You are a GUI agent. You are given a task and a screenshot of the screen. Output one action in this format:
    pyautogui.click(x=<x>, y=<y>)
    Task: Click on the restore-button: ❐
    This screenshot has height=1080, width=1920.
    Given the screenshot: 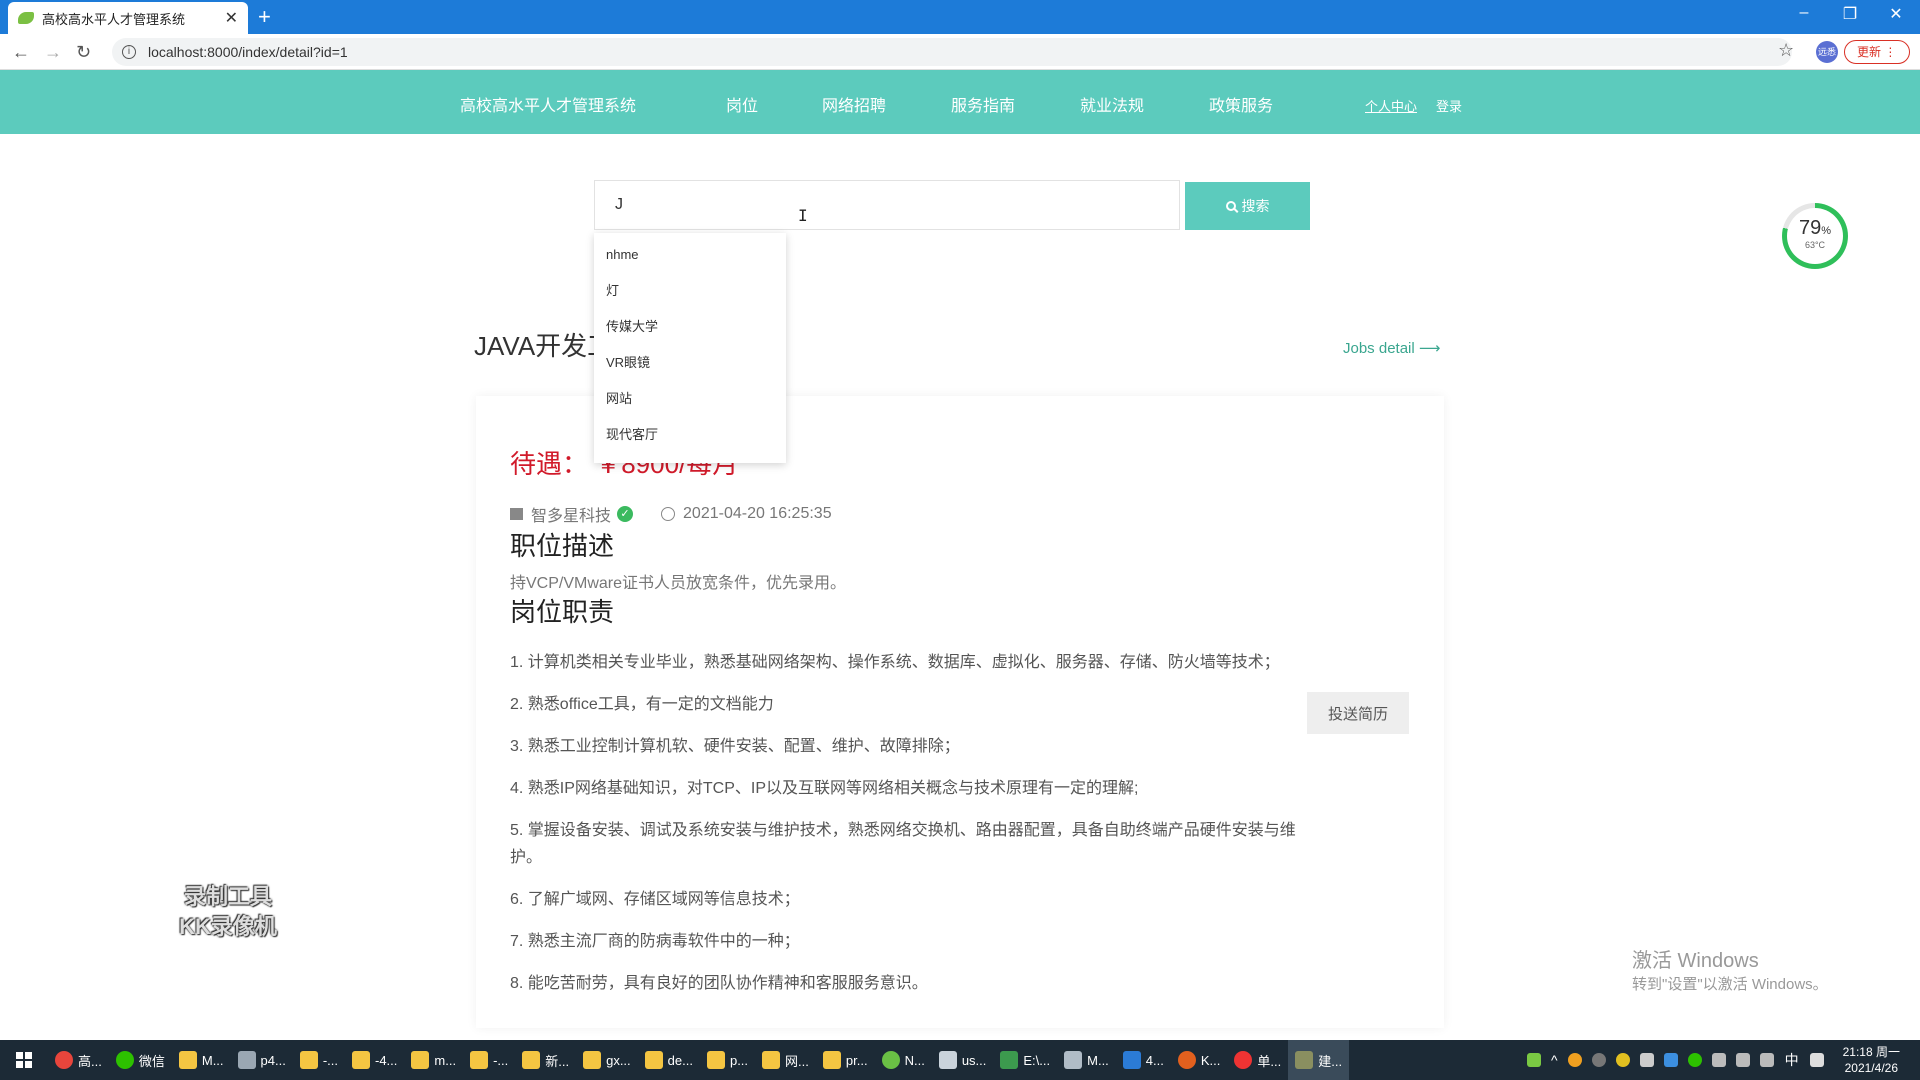 What is the action you would take?
    pyautogui.click(x=1850, y=14)
    